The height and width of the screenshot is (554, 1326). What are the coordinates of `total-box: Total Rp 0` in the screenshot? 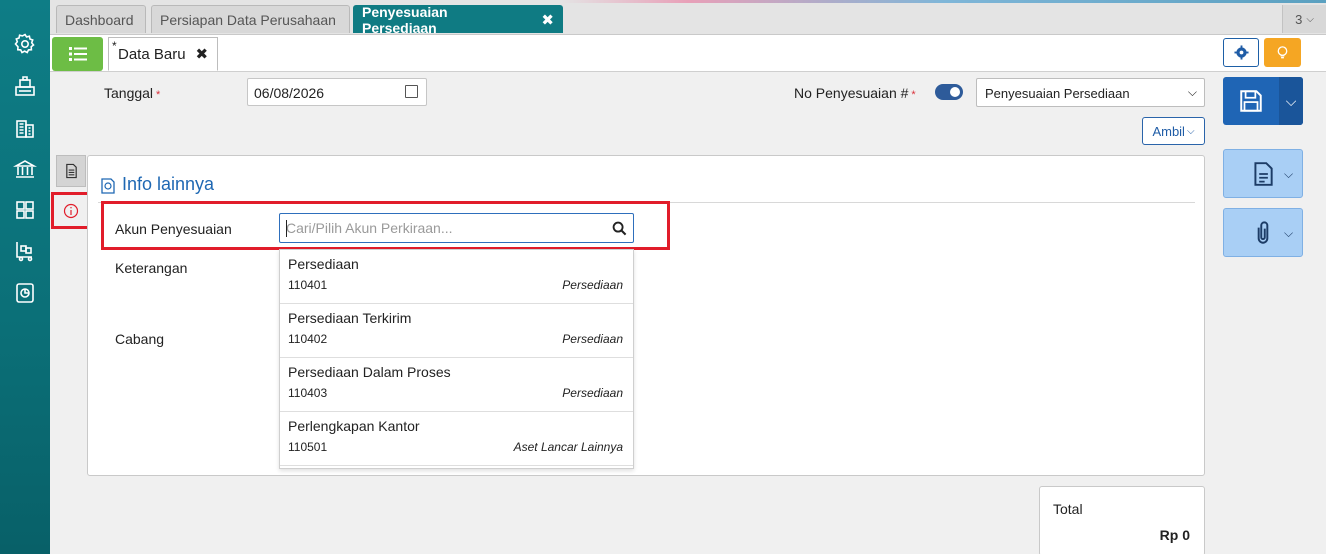 It's located at (1122, 520).